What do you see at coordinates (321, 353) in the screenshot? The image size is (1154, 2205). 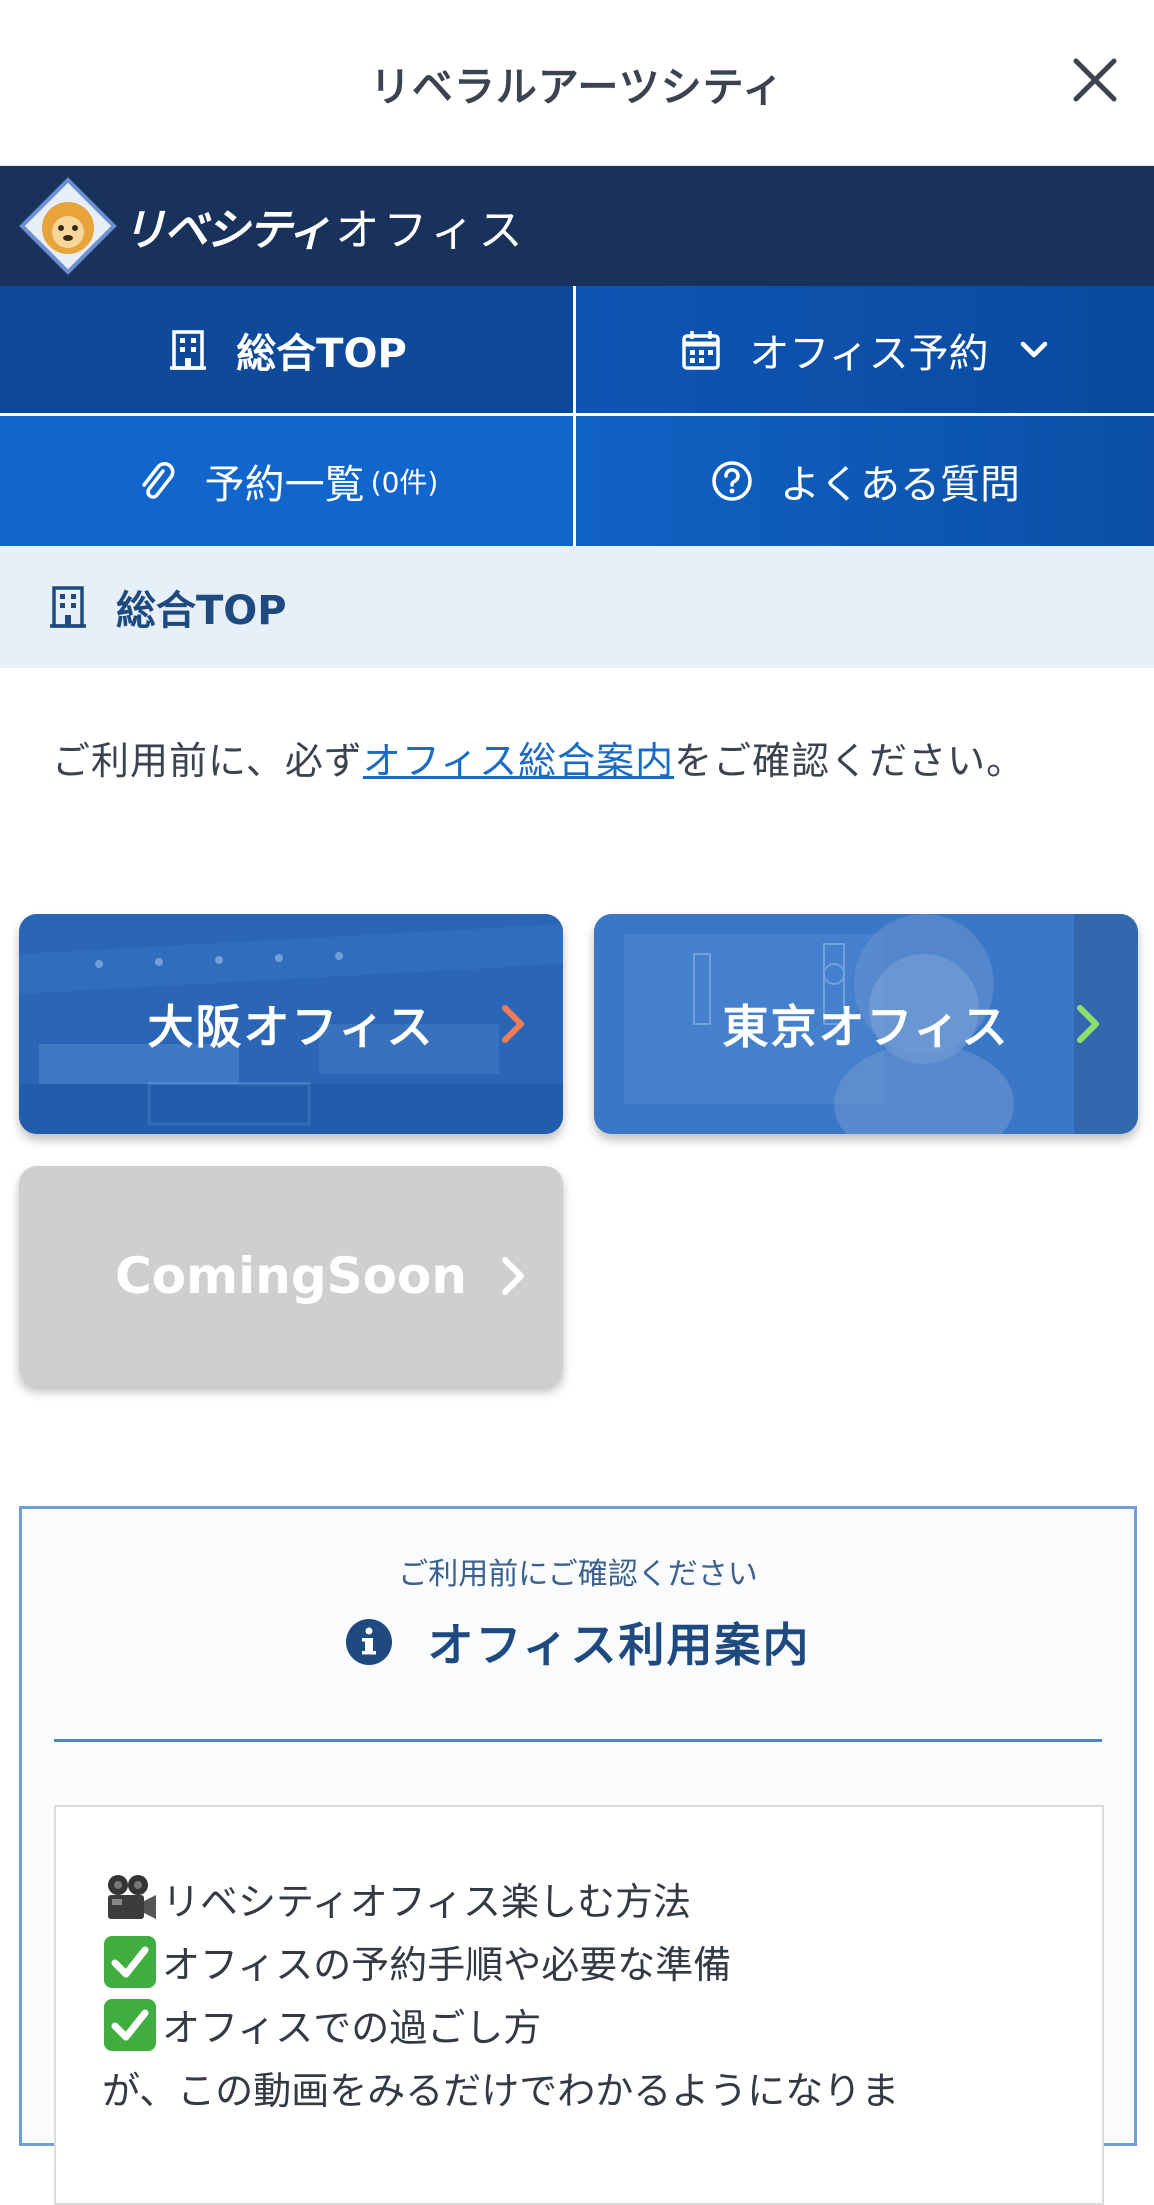 I see `nav-top-label: 総合TOP` at bounding box center [321, 353].